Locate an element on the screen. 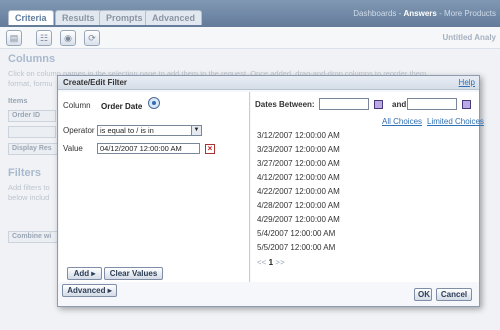 Image resolution: width=500 pixels, height=330 pixels. clear-values-button: Clear Values is located at coordinates (133, 273).